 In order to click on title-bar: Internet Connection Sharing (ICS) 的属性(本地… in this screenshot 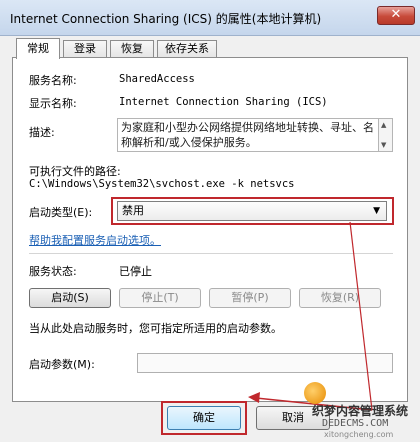, I will do `click(210, 18)`.